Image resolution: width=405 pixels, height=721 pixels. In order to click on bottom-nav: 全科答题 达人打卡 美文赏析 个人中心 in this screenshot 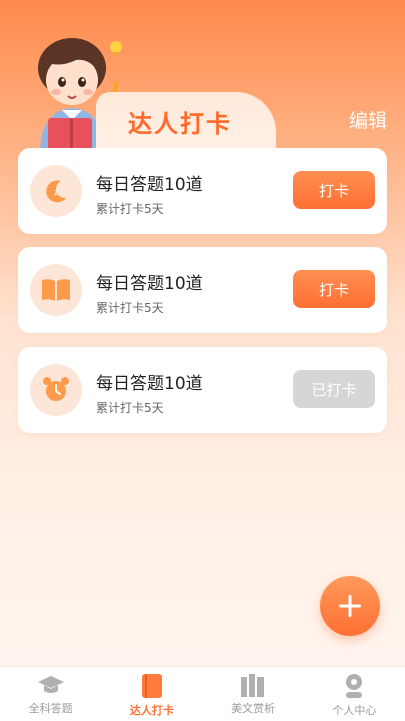, I will do `click(202, 693)`.